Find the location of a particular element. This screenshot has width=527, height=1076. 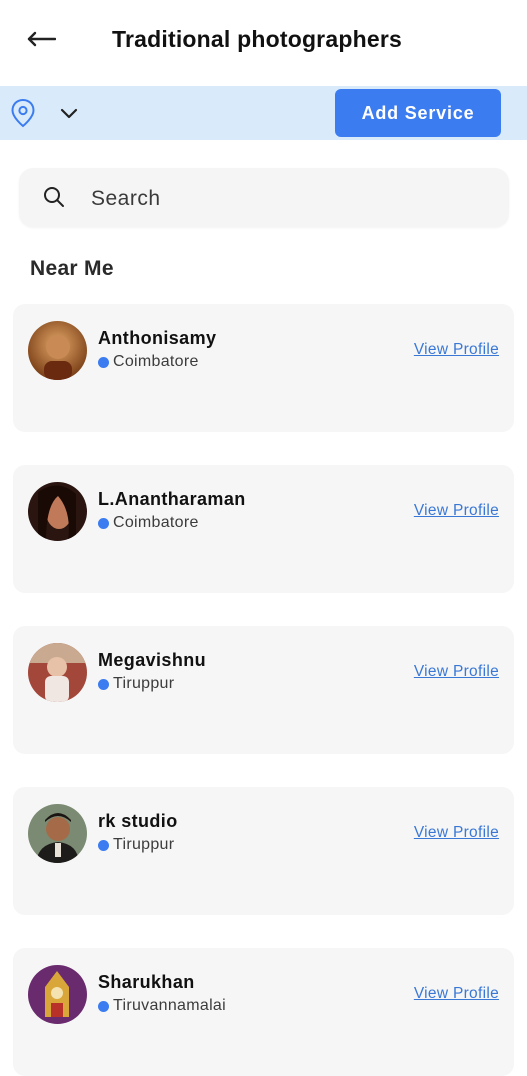

listing-name: rk studio is located at coordinates (138, 821).